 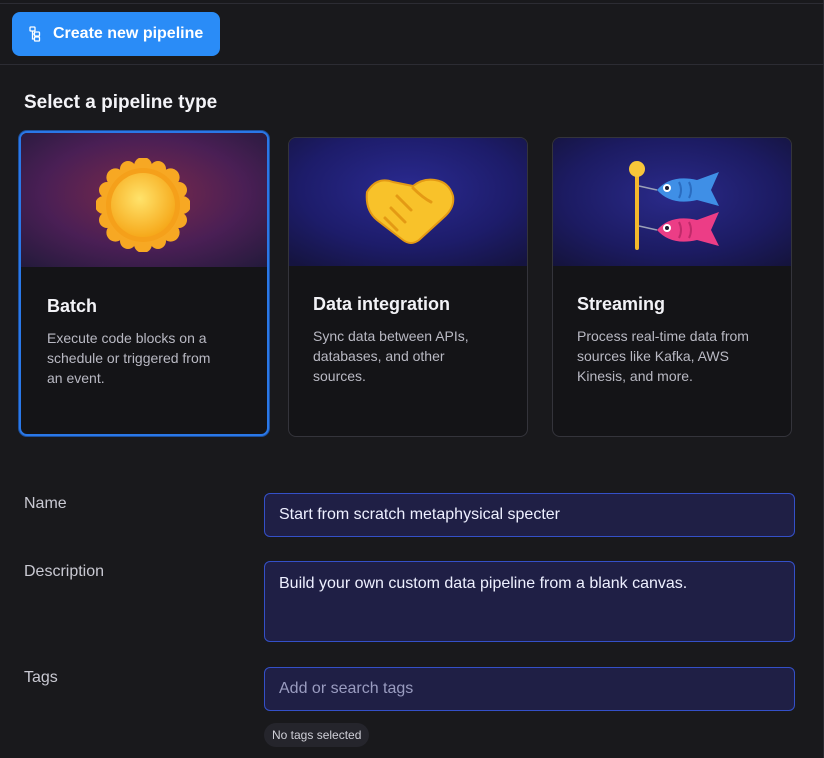 I want to click on section-title: Select a pipeline type, so click(x=121, y=102).